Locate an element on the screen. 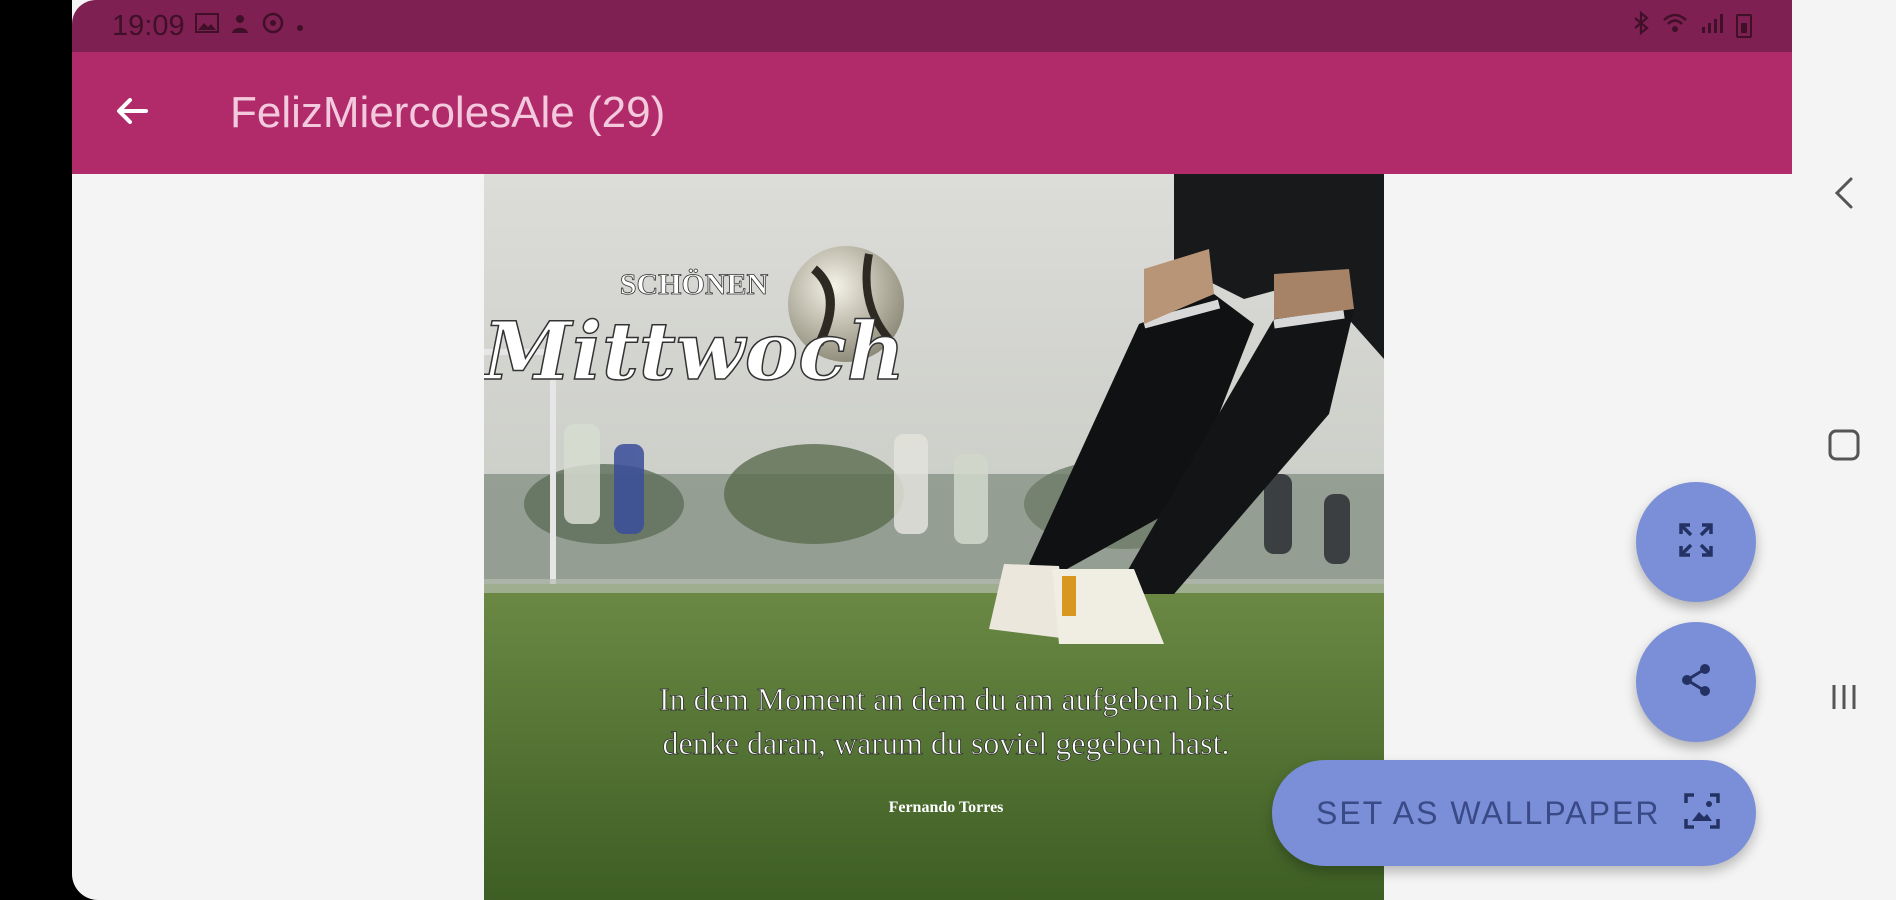 This screenshot has width=1896, height=900. wallpaper-icon is located at coordinates (1702, 813).